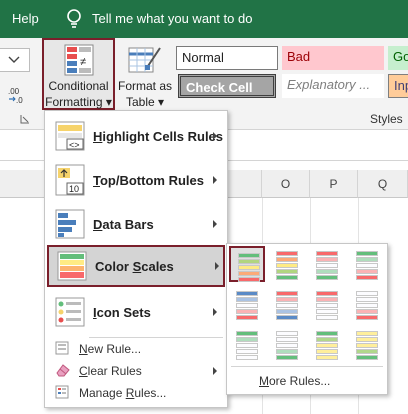 The image size is (408, 414). I want to click on number-format-dropdown, so click(15, 60).